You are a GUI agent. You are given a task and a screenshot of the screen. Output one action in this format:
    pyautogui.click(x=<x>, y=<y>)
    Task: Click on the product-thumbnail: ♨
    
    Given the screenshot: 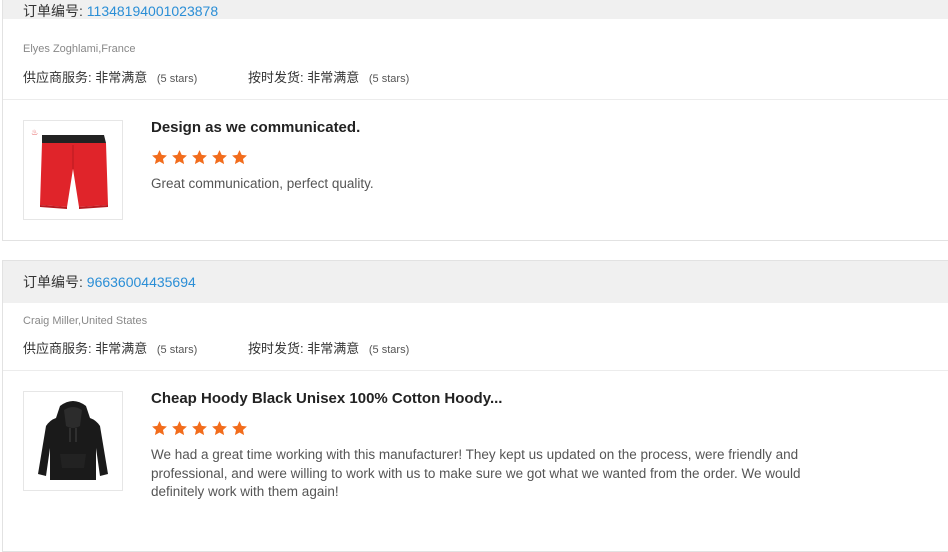 What is the action you would take?
    pyautogui.click(x=73, y=170)
    